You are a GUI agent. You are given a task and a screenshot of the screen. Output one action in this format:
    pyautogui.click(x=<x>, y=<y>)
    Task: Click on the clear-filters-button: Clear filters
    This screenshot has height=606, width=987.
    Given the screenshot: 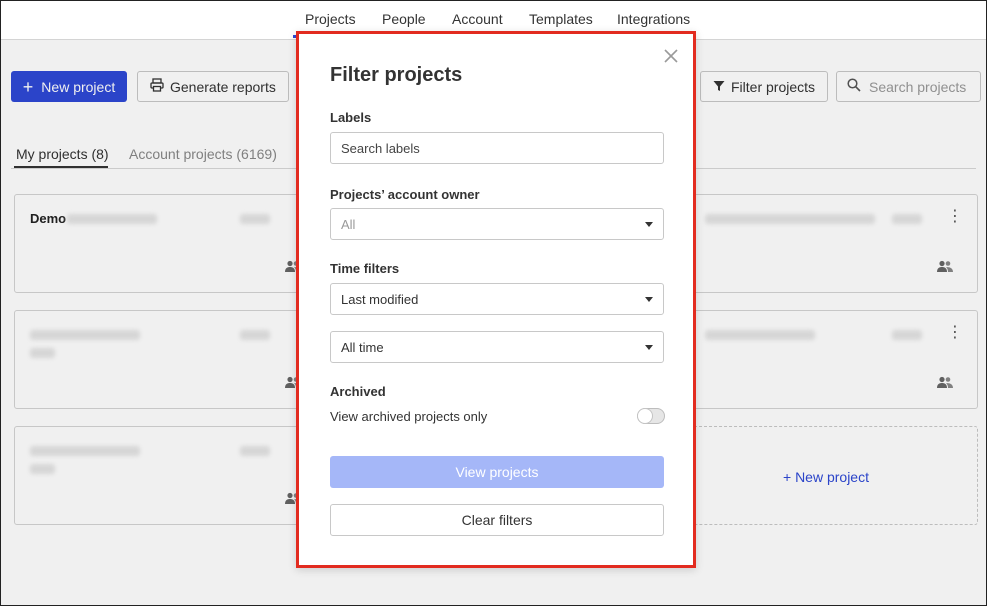 What is the action you would take?
    pyautogui.click(x=497, y=520)
    